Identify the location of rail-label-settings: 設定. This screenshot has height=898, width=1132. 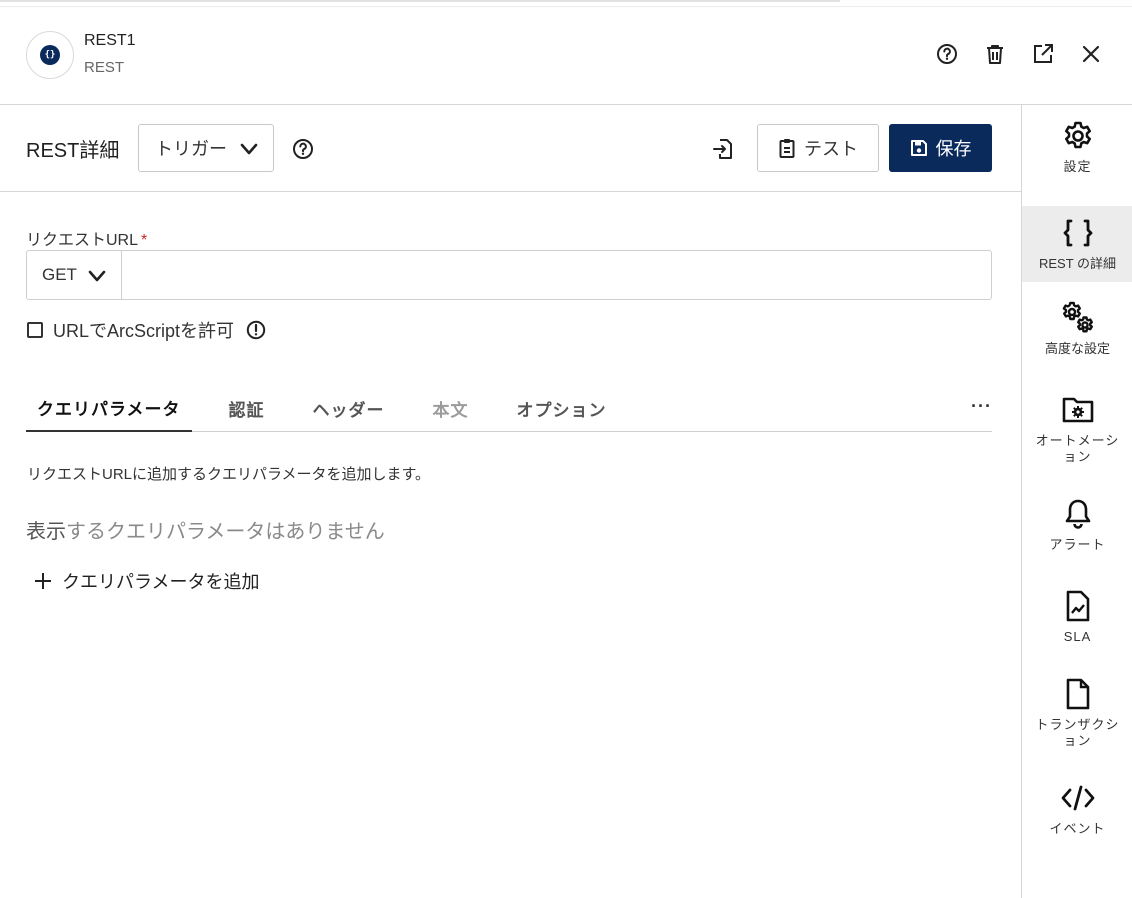
(1077, 166).